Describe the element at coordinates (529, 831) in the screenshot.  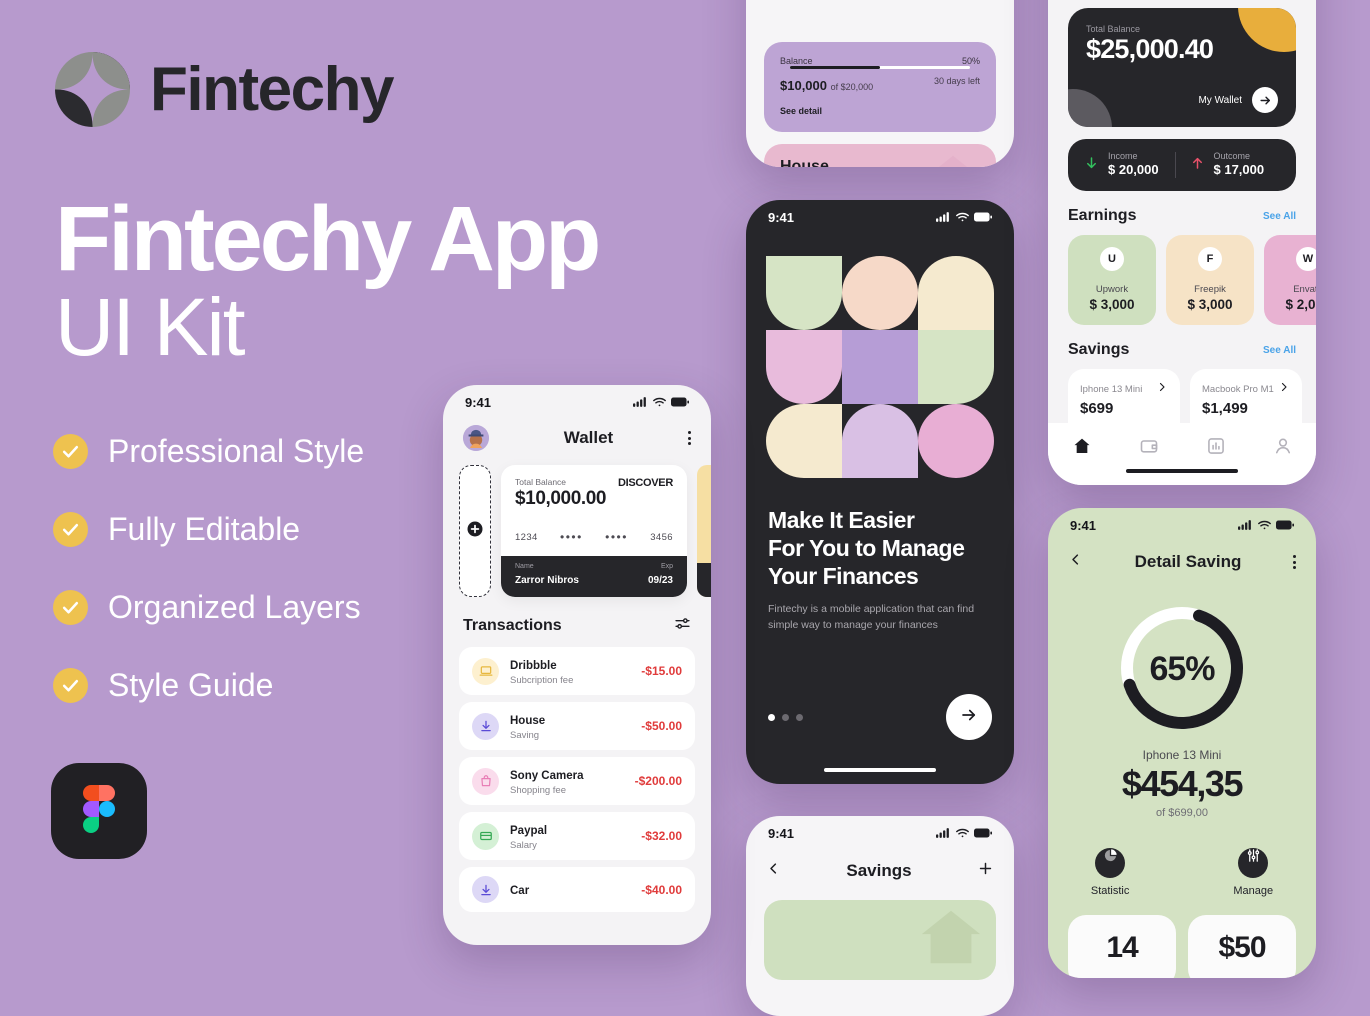
I see `transaction-name: Paypal` at that location.